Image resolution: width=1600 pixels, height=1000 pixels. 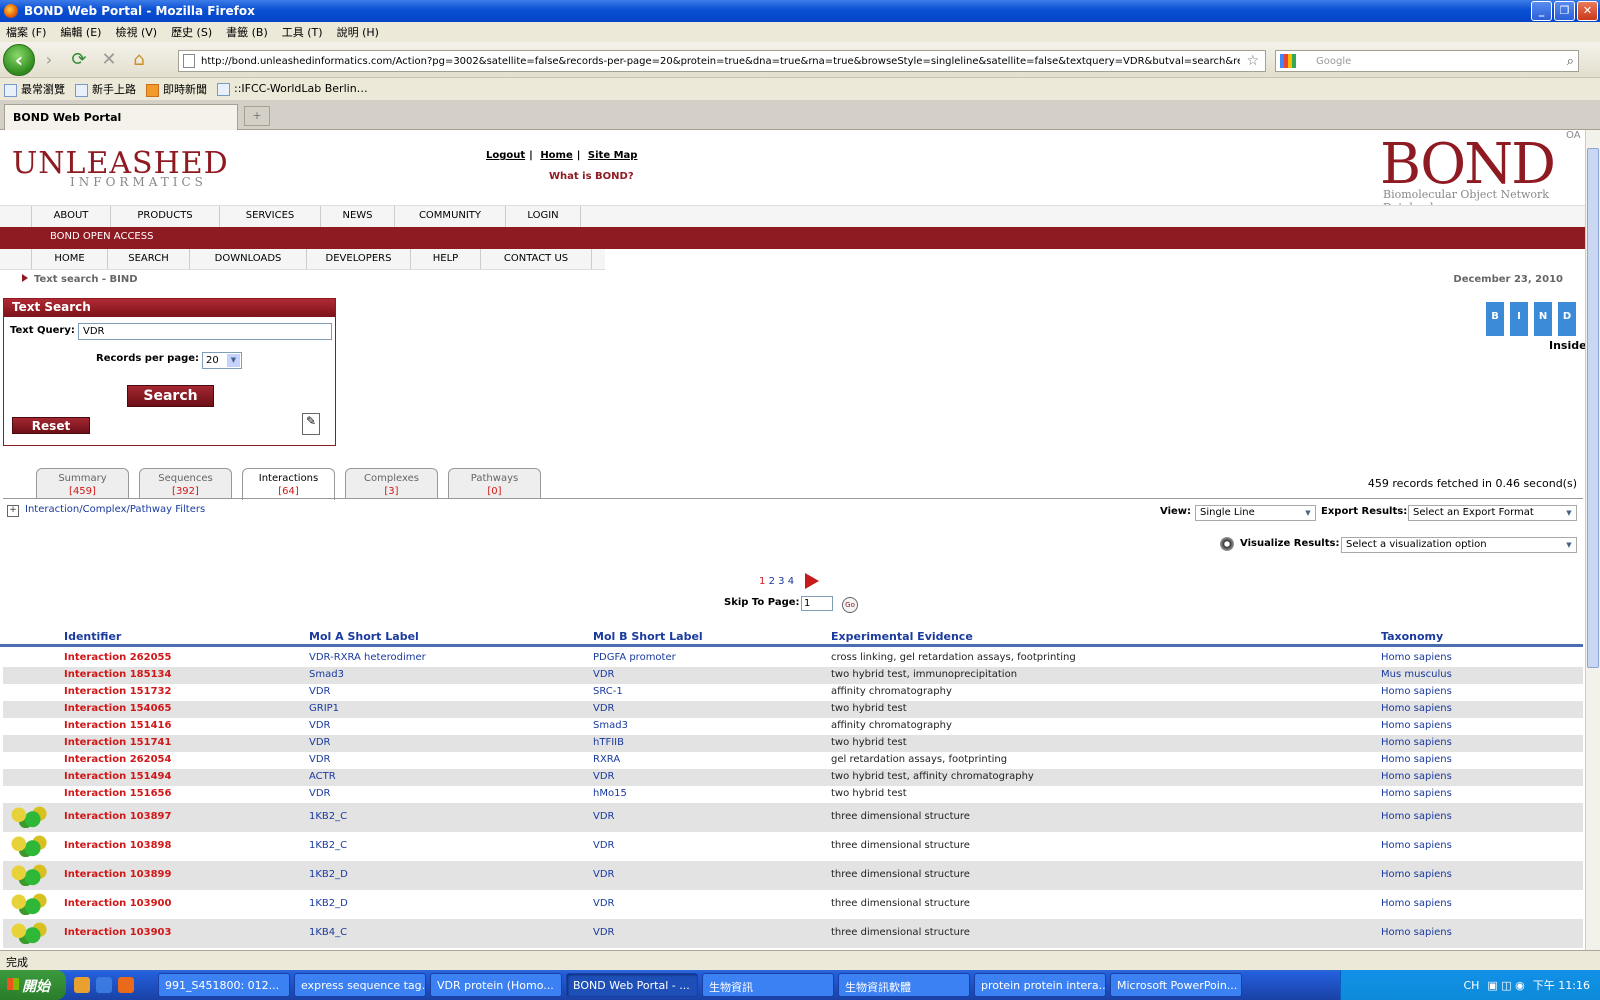 I want to click on menu-edit: 編輯 (E), so click(x=80, y=32).